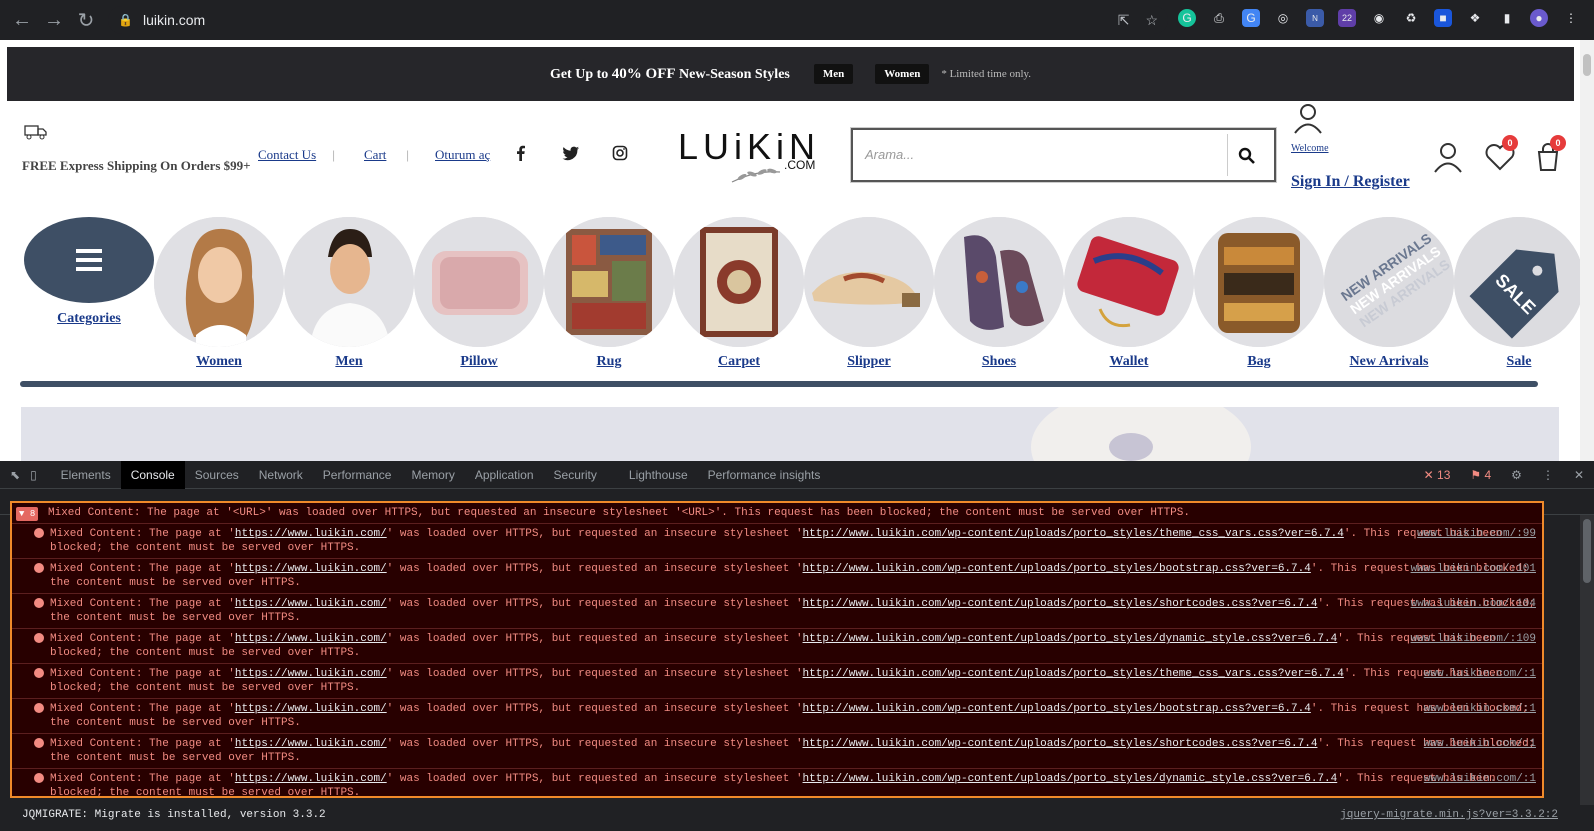  I want to click on close-devtools-icon: ✕, so click(1579, 475).